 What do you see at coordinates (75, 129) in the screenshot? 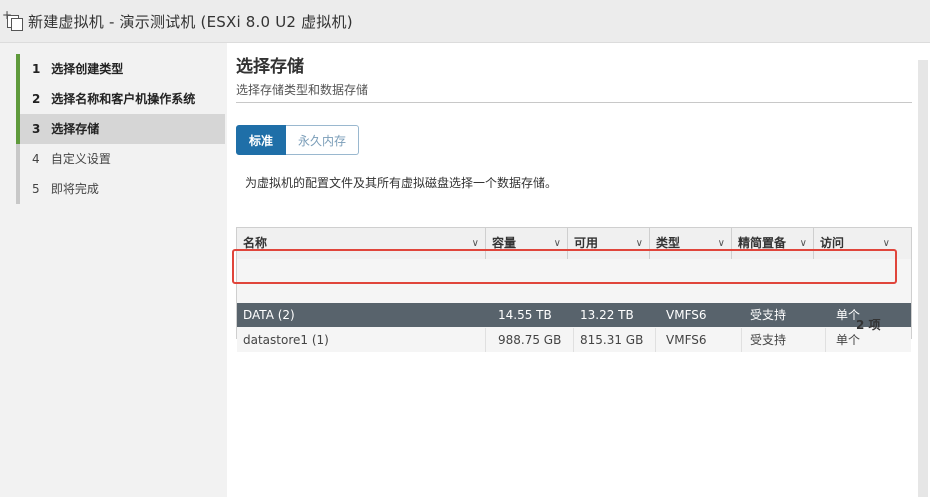
I see `step-label: 选择存储` at bounding box center [75, 129].